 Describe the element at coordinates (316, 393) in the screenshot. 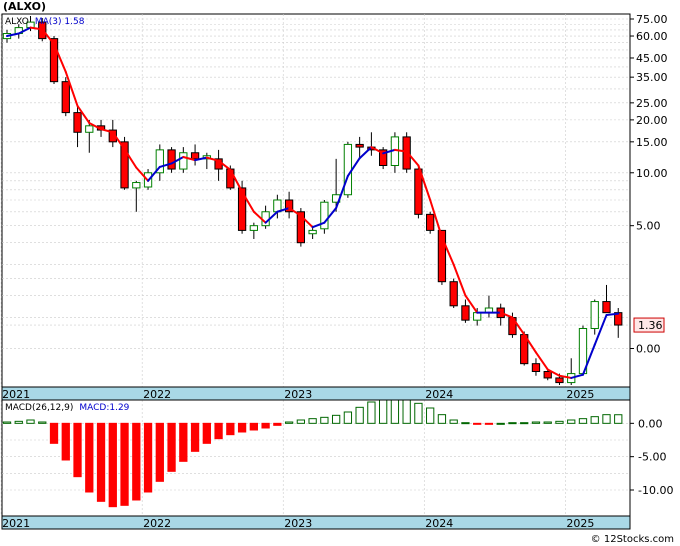

I see `price-x-axis-band` at that location.